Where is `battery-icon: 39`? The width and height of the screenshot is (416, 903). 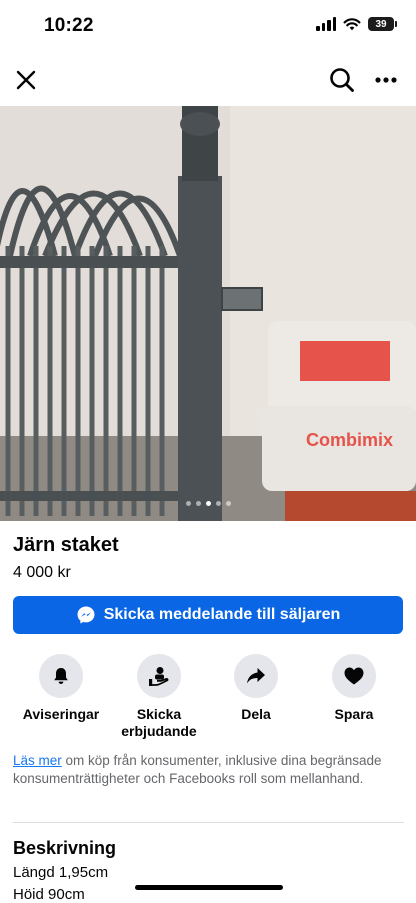 battery-icon: 39 is located at coordinates (382, 24).